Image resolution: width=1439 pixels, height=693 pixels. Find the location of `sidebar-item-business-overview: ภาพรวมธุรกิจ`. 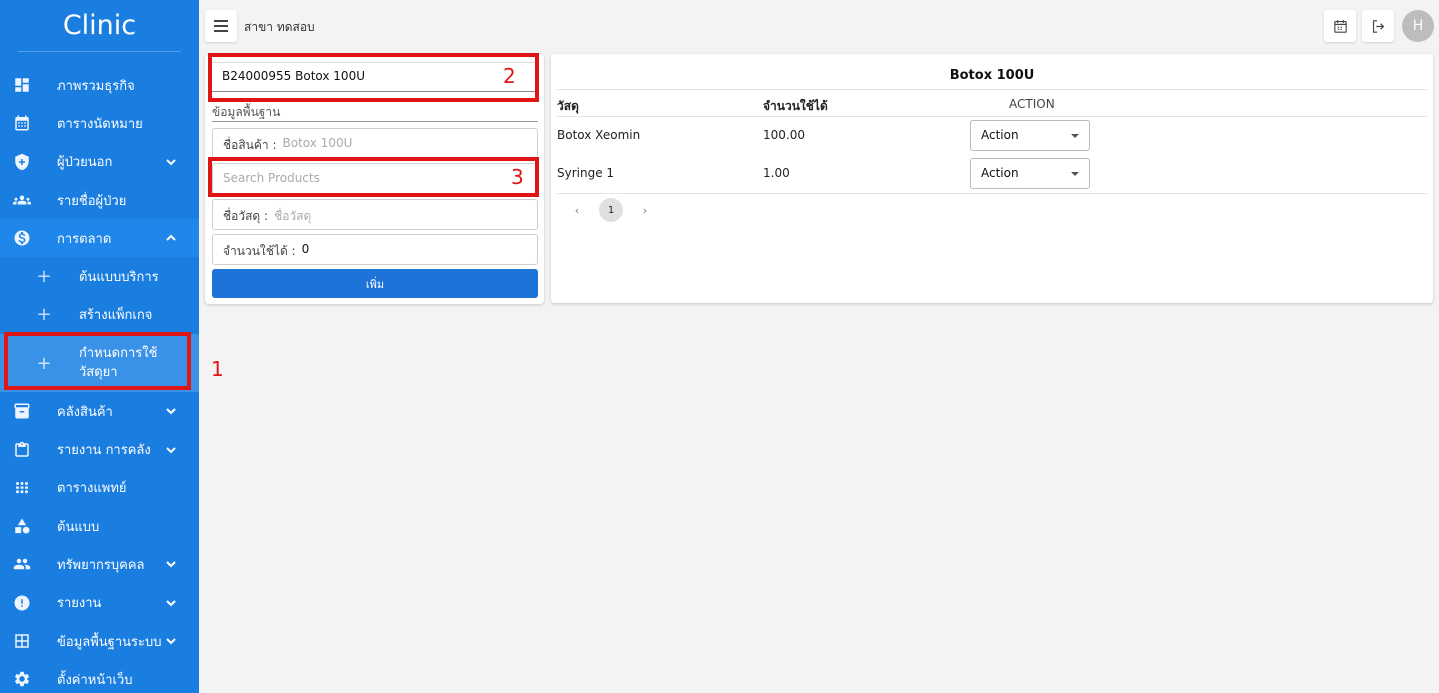

sidebar-item-business-overview: ภาพรวมธุรกิจ is located at coordinates (99, 85).